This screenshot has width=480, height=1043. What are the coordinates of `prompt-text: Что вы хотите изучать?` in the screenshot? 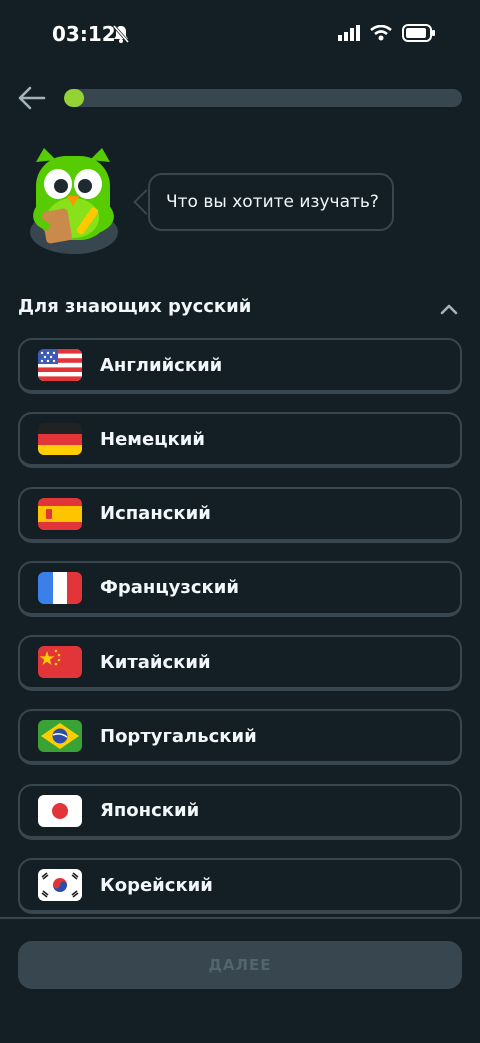 It's located at (272, 202).